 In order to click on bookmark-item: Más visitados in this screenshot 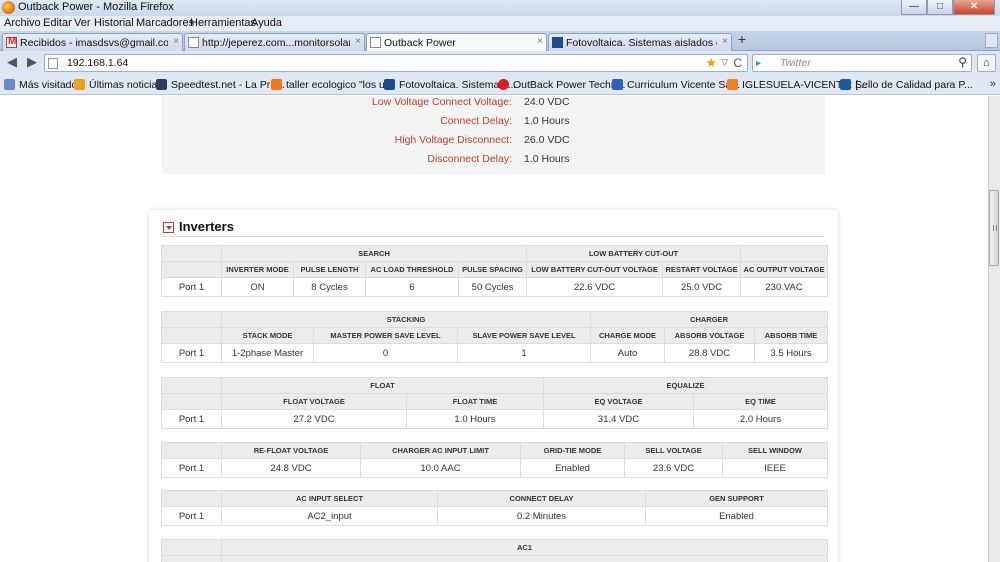, I will do `click(43, 86)`.